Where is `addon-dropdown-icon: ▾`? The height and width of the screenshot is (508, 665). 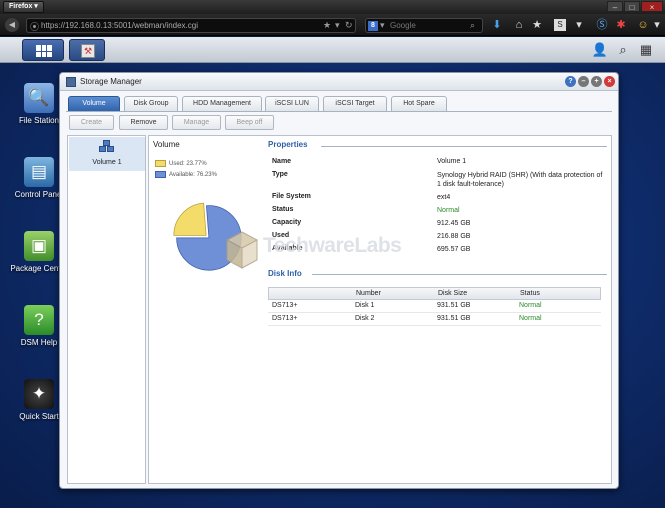 addon-dropdown-icon: ▾ is located at coordinates (579, 25).